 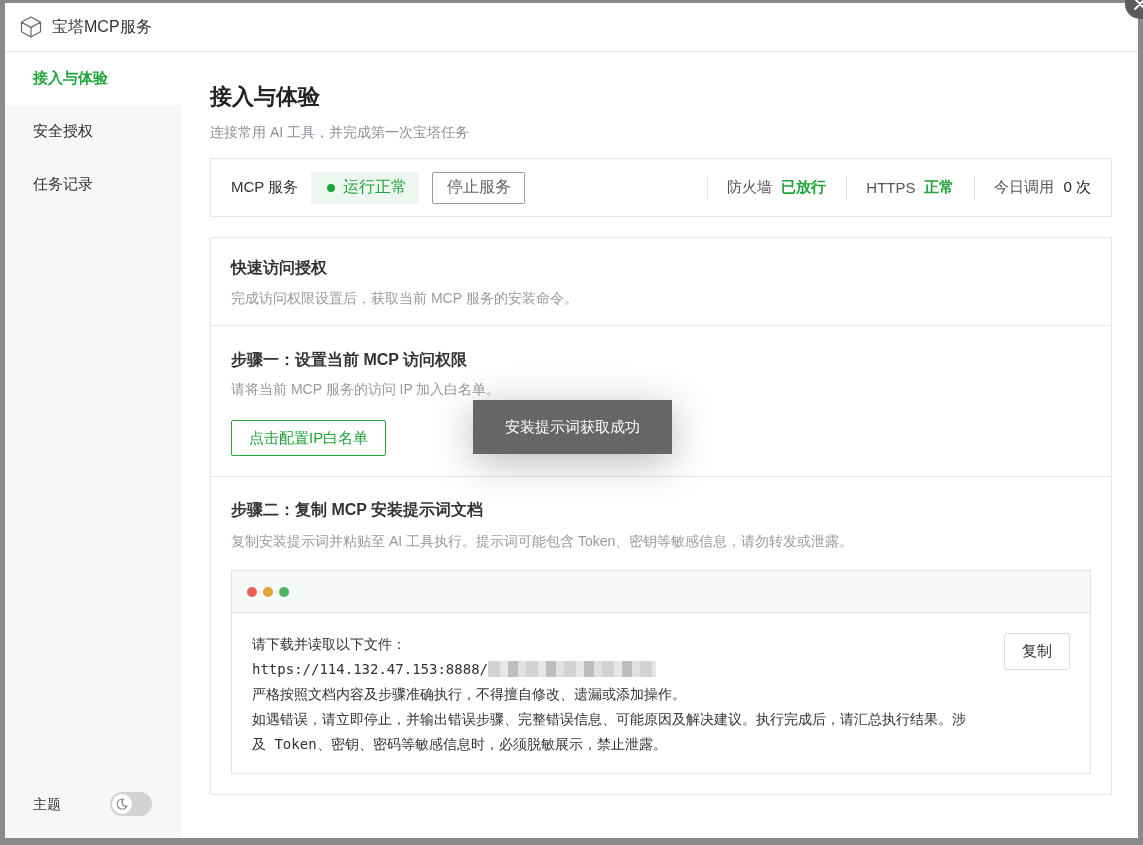 What do you see at coordinates (479, 187) in the screenshot?
I see `stop-service-button: 停止服务` at bounding box center [479, 187].